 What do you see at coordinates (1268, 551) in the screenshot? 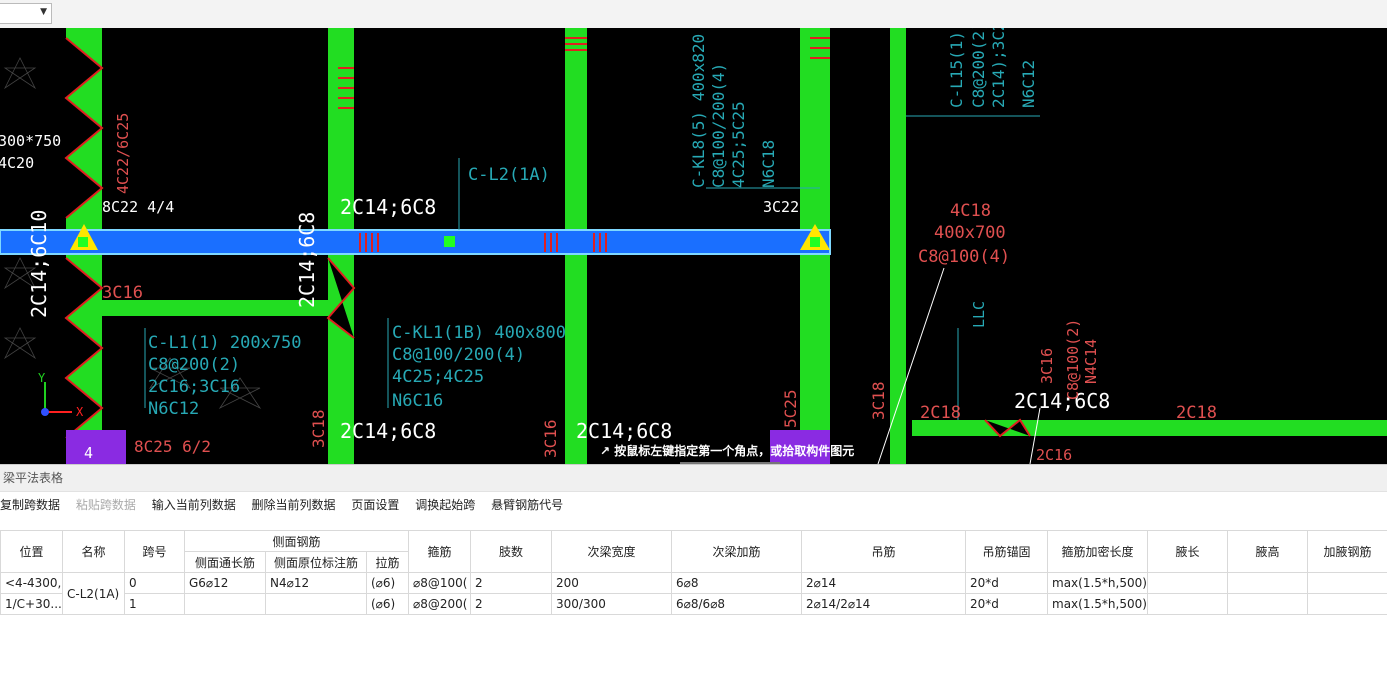
I see `col-haunch-h: 腋高` at bounding box center [1268, 551].